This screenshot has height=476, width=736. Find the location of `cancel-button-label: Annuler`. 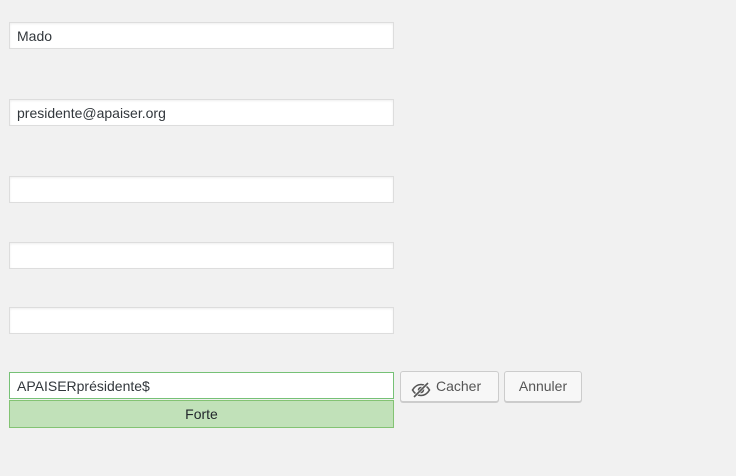

cancel-button-label: Annuler is located at coordinates (543, 386).